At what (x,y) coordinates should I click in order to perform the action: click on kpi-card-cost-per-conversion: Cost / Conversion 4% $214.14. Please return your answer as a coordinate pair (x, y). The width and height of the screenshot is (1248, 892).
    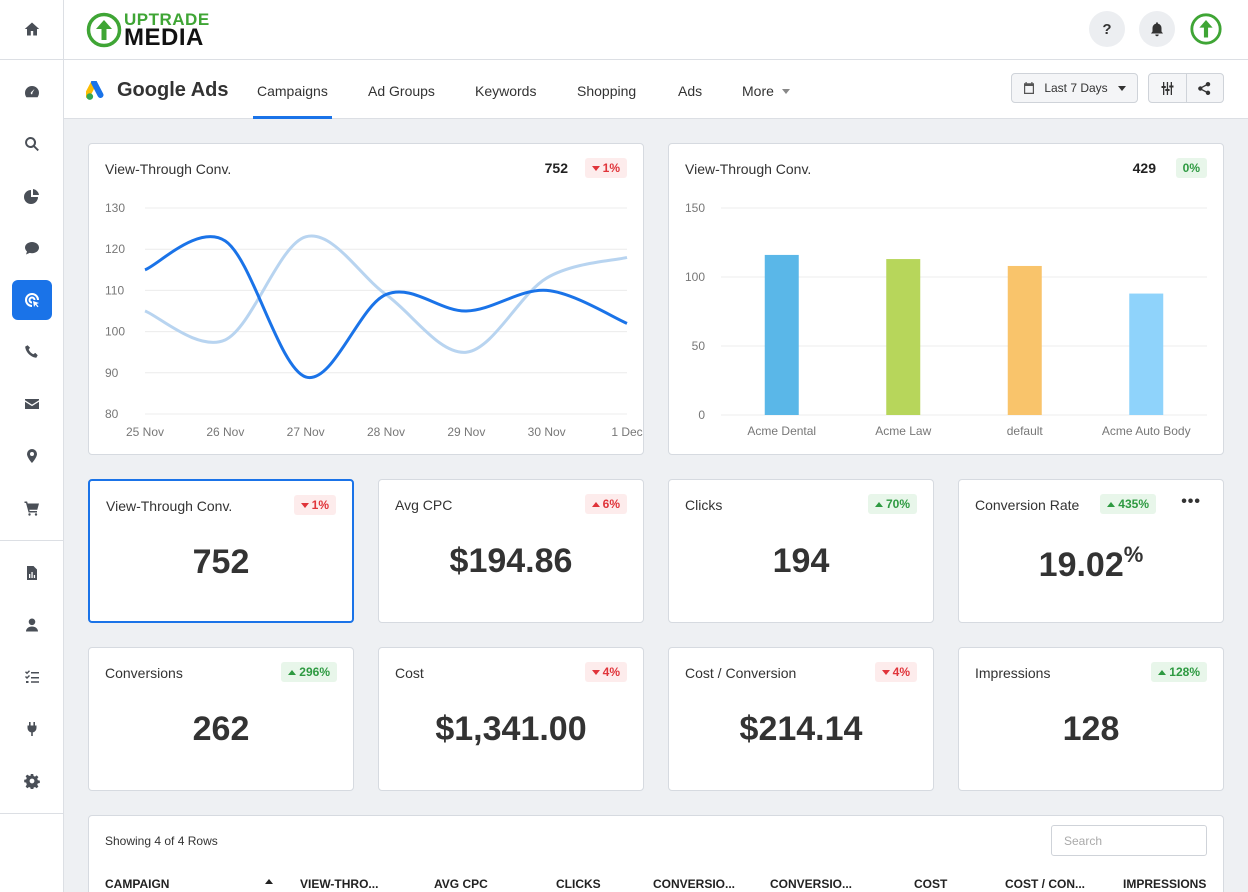
    Looking at the image, I should click on (801, 719).